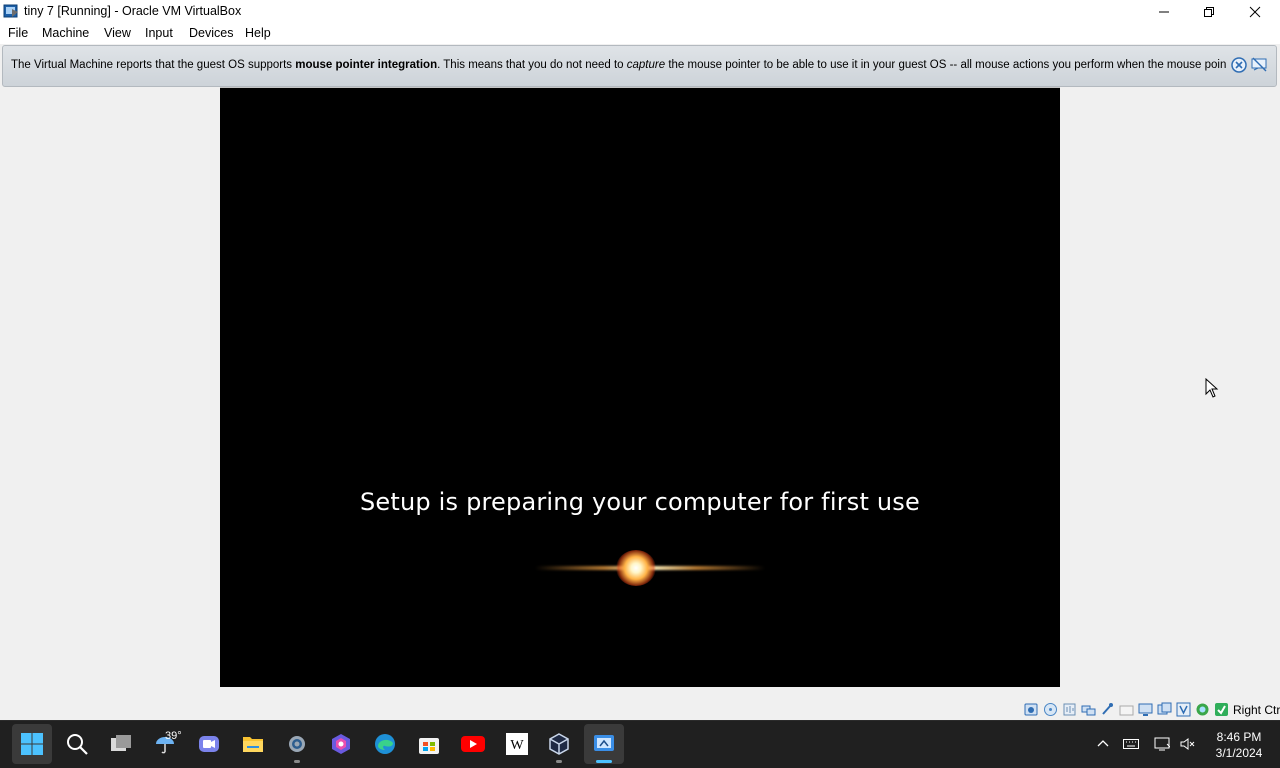 The width and height of the screenshot is (1280, 768). I want to click on guest-additions-icon, so click(1202, 709).